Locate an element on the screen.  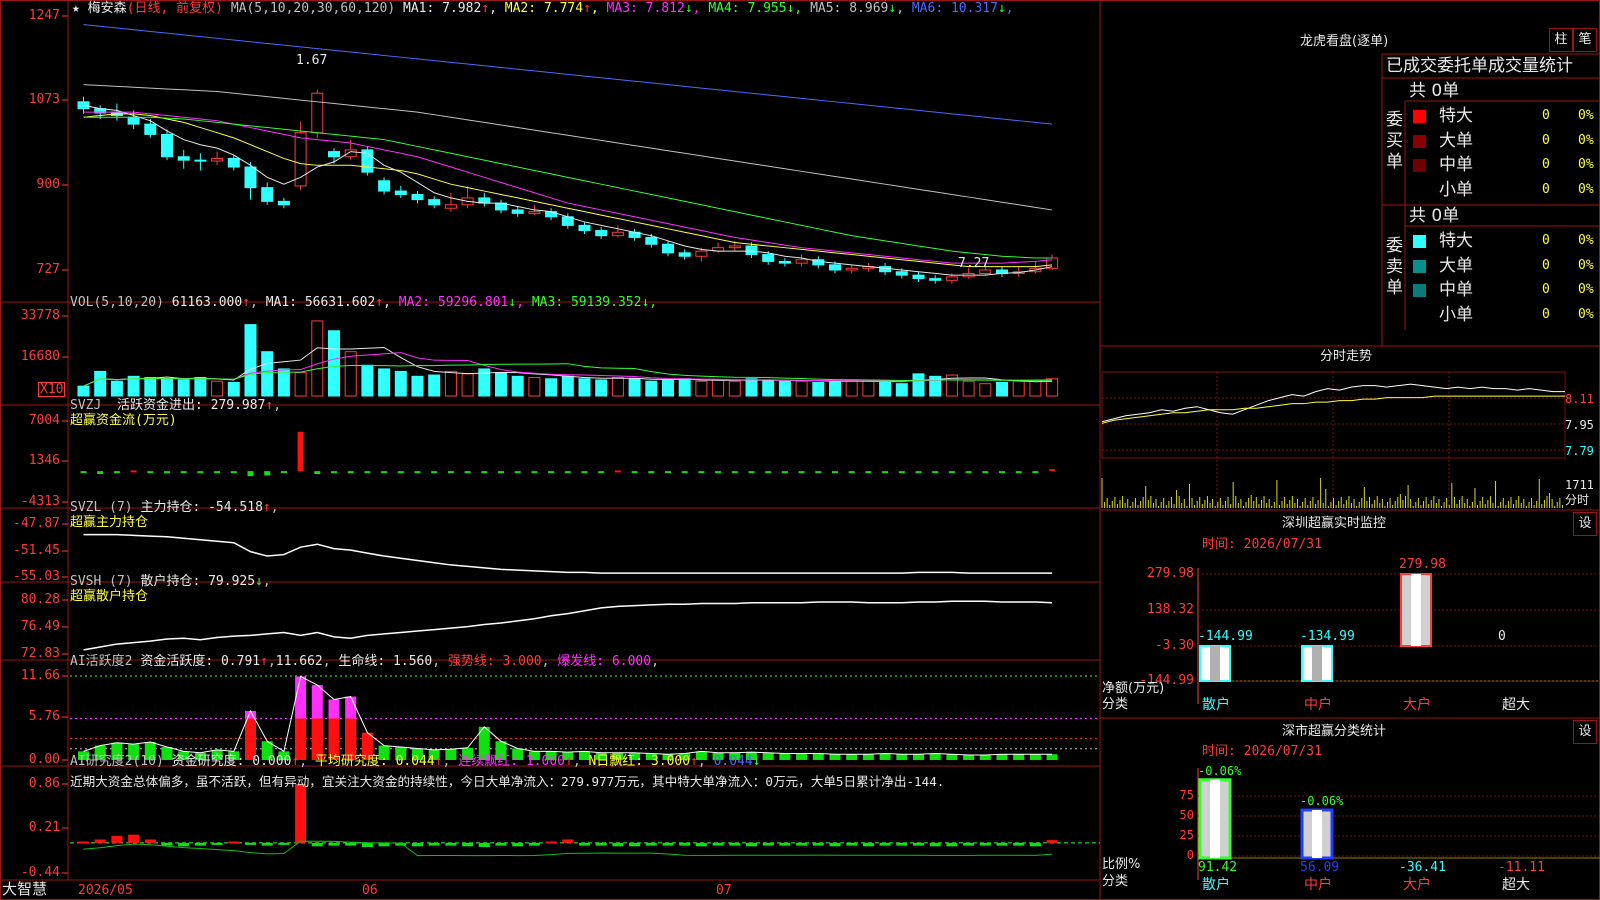
lhb-title: 龙虎看盘(逐单) is located at coordinates (1344, 41).